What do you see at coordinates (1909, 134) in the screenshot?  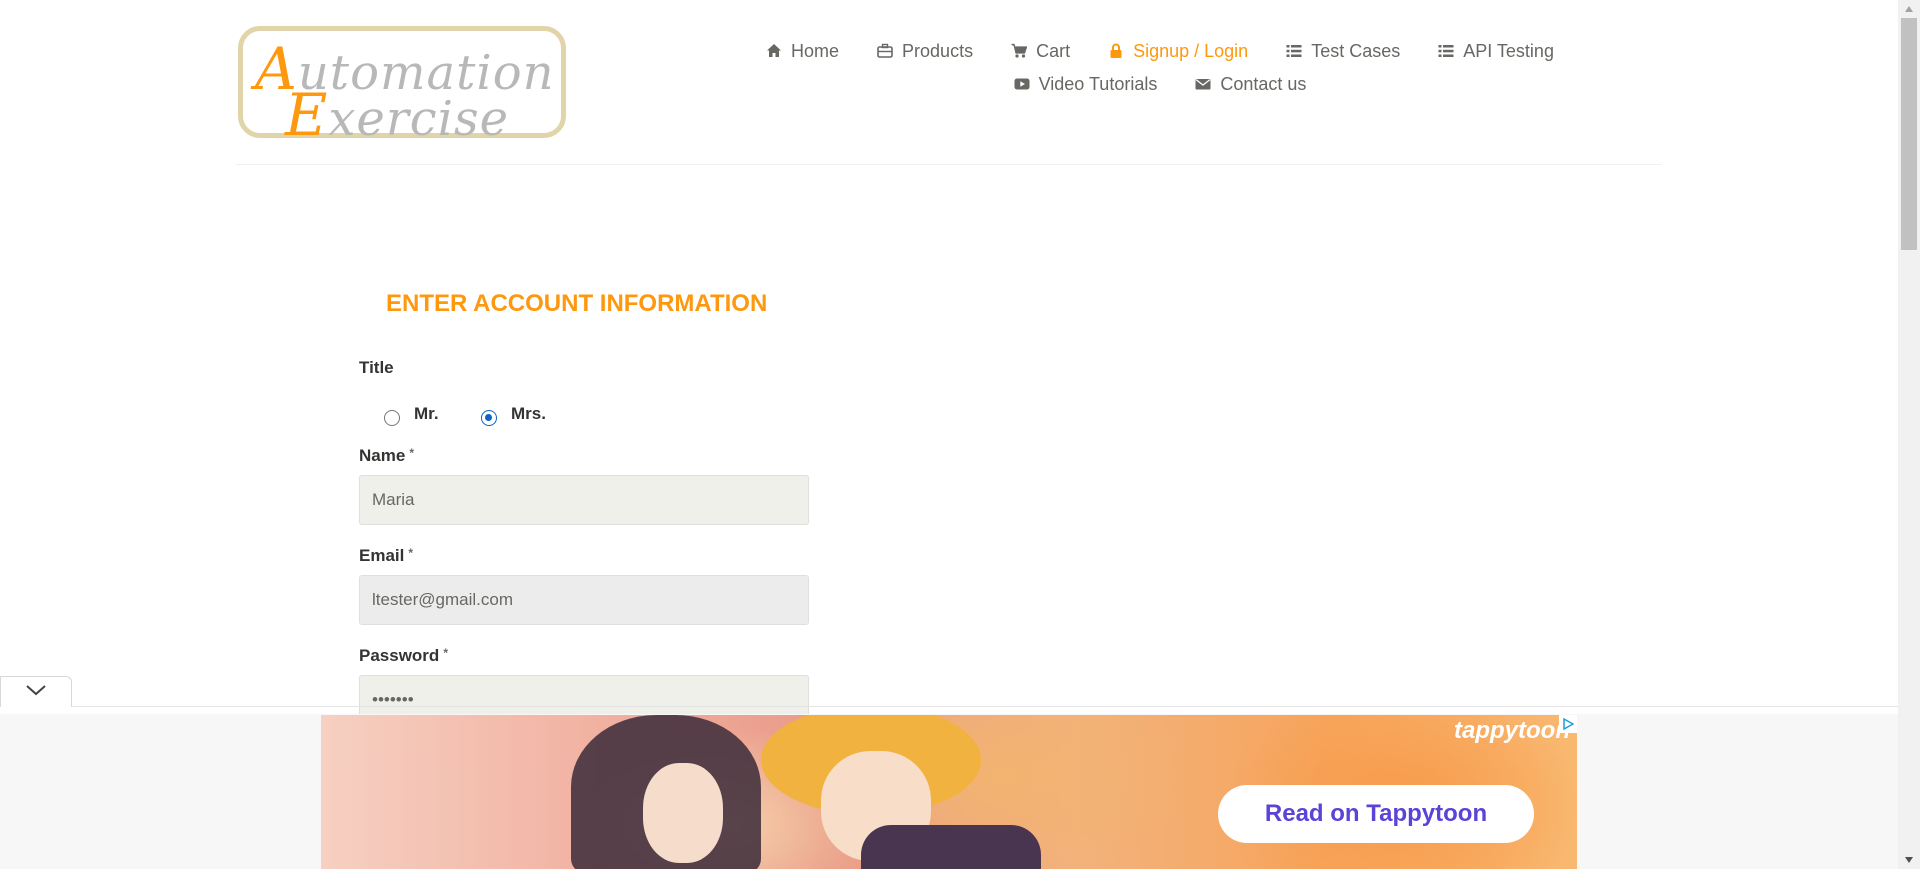 I see `scrollbar-thumb` at bounding box center [1909, 134].